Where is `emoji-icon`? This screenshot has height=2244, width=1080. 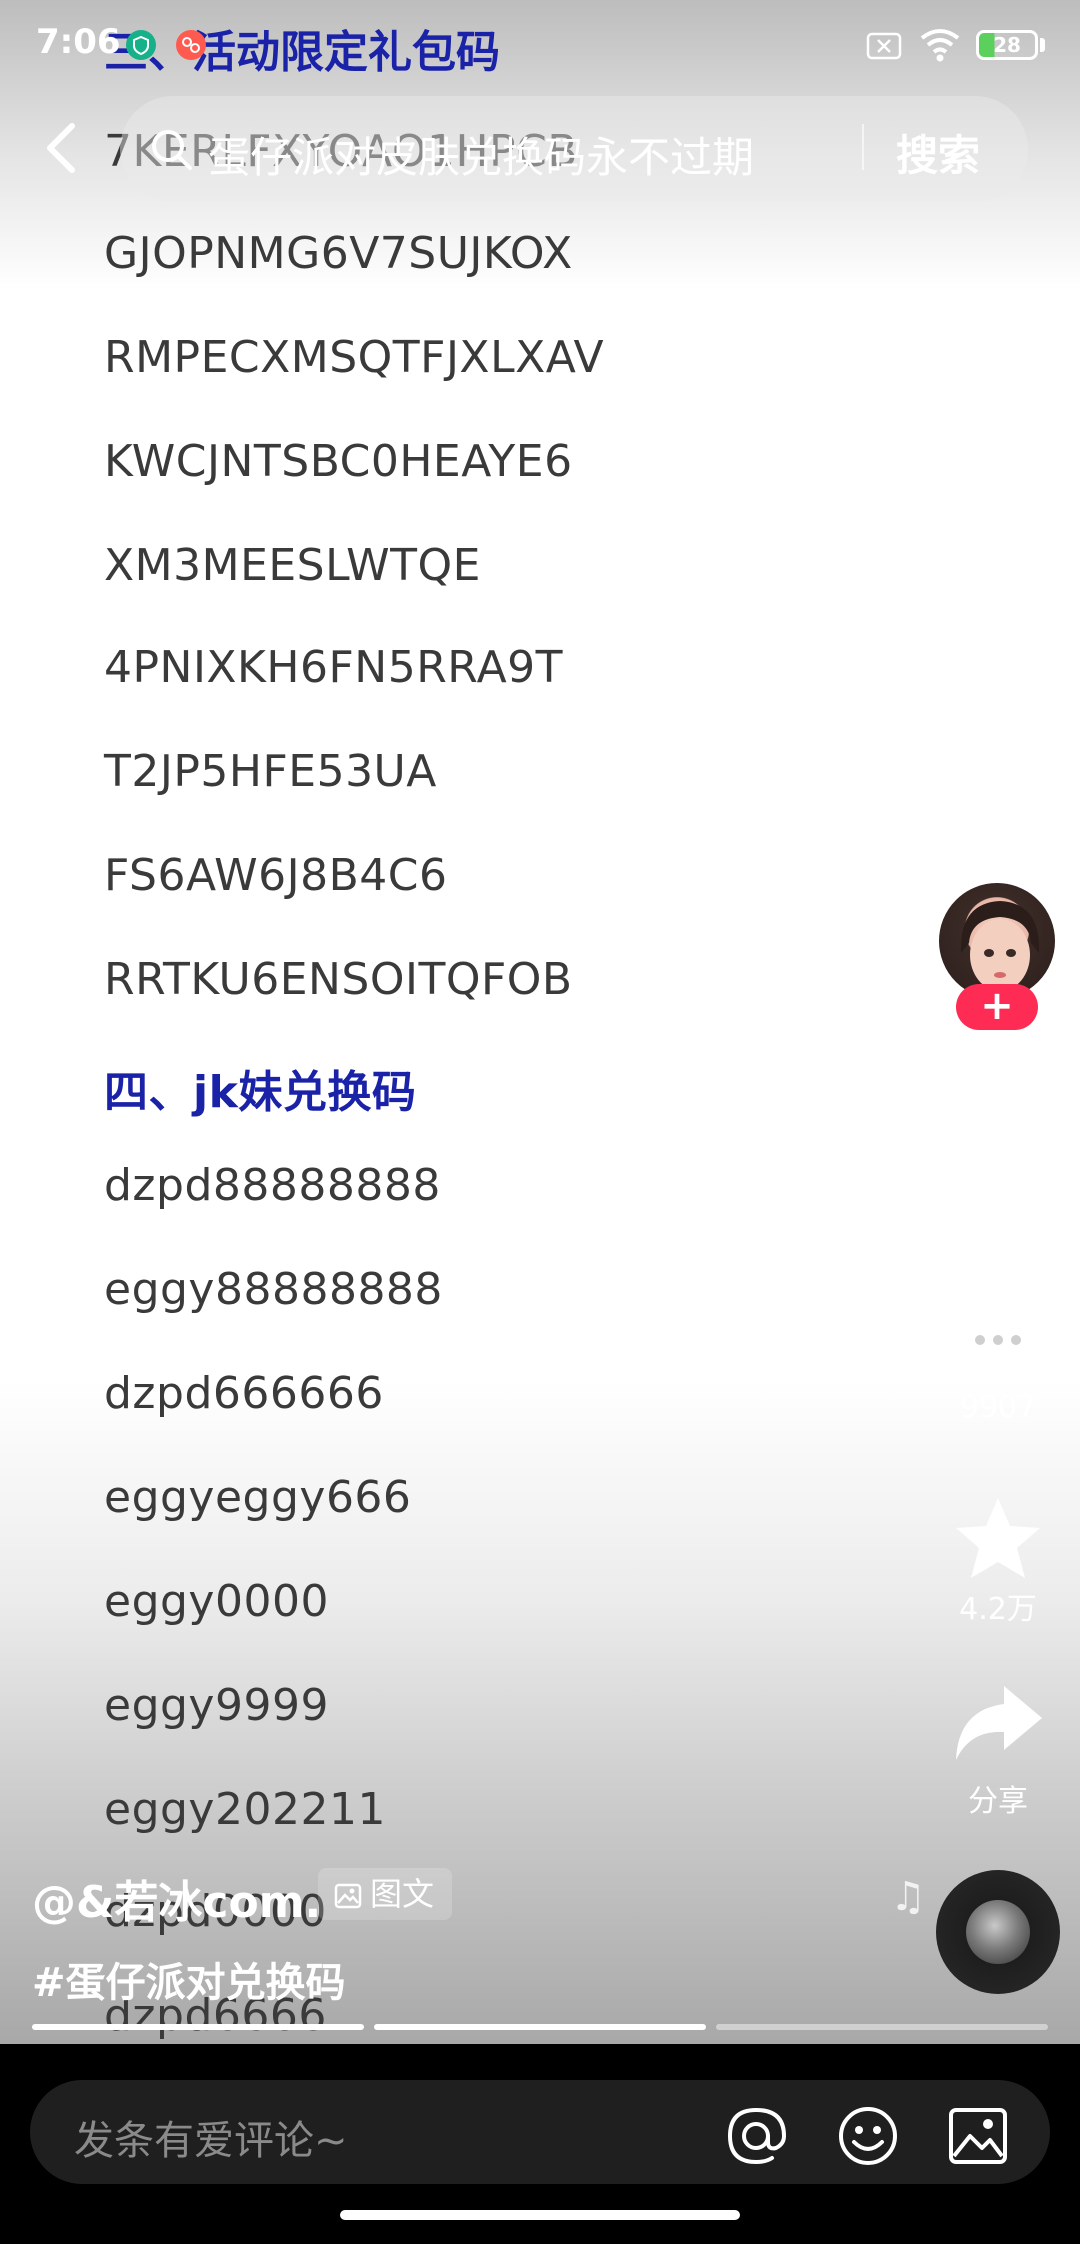
emoji-icon is located at coordinates (868, 2136).